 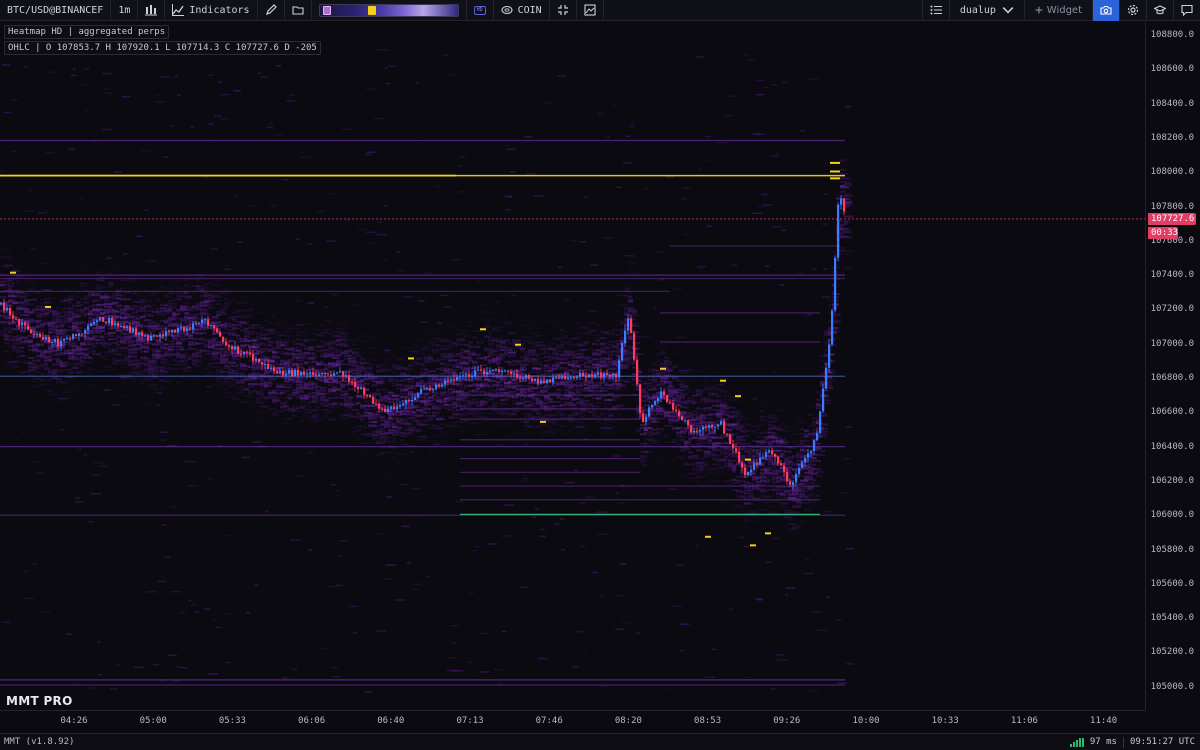 I want to click on symbol-selector: BTC/USD@BINANCEF, so click(x=56, y=10).